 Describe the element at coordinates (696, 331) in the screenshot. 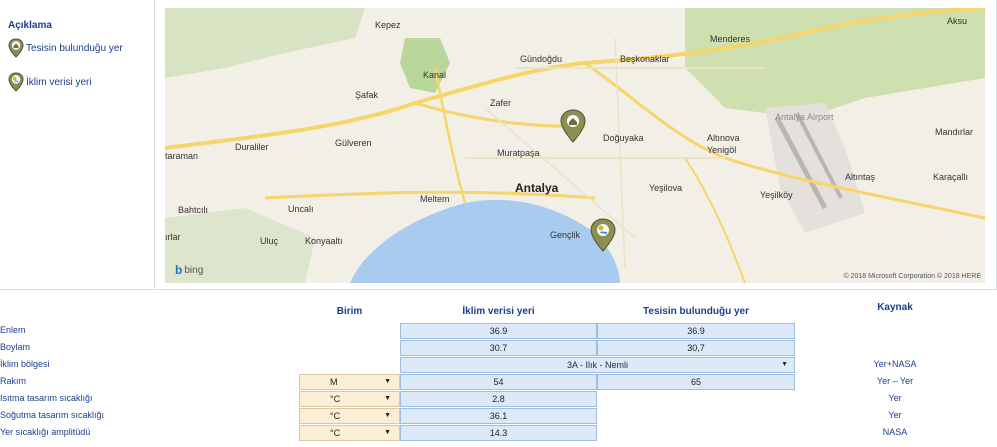

I see `site-latitude-field: 36.9` at that location.